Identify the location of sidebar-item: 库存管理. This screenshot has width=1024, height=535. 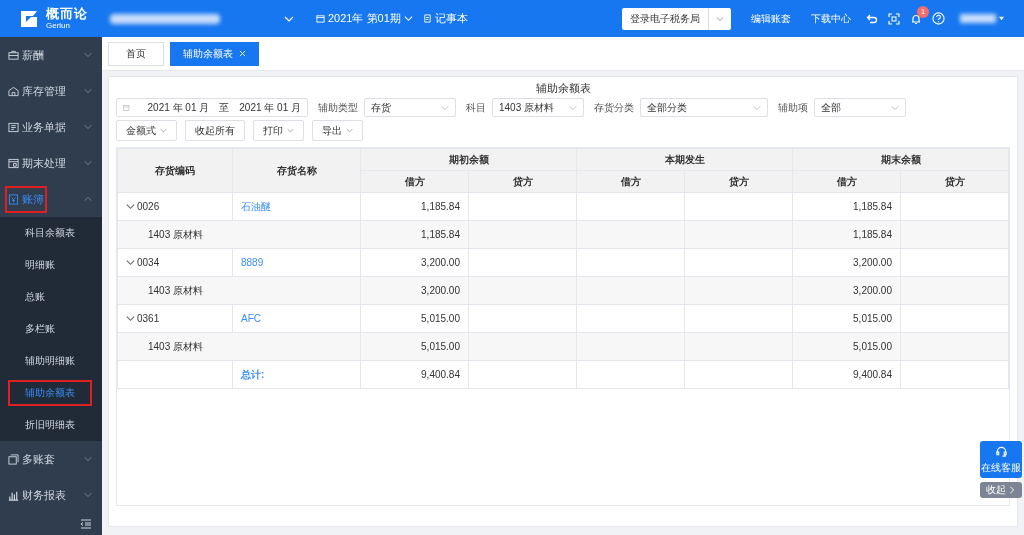
(51, 91).